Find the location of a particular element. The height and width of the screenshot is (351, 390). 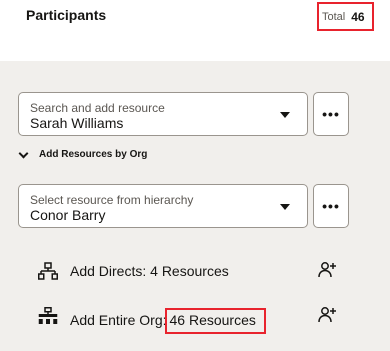

resource-search-more-button: ••• is located at coordinates (331, 114).